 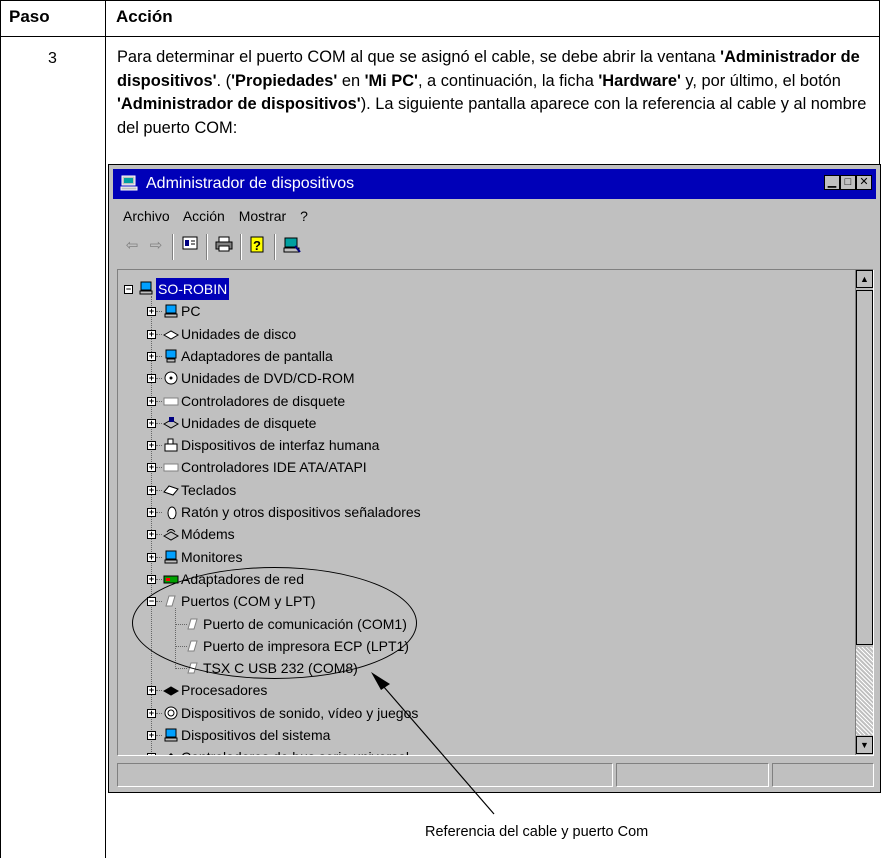 What do you see at coordinates (864, 279) in the screenshot?
I see `scroll-up-button: ▲` at bounding box center [864, 279].